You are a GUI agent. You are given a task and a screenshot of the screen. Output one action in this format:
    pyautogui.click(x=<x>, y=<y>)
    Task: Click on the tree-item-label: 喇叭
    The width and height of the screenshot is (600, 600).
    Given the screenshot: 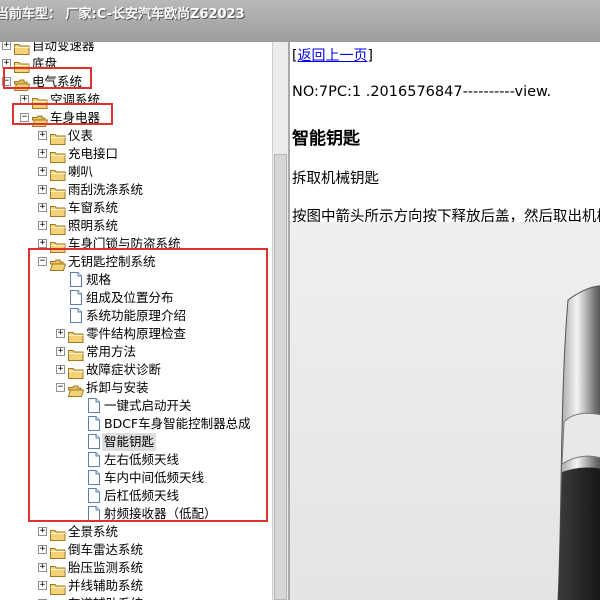 What is the action you would take?
    pyautogui.click(x=81, y=171)
    